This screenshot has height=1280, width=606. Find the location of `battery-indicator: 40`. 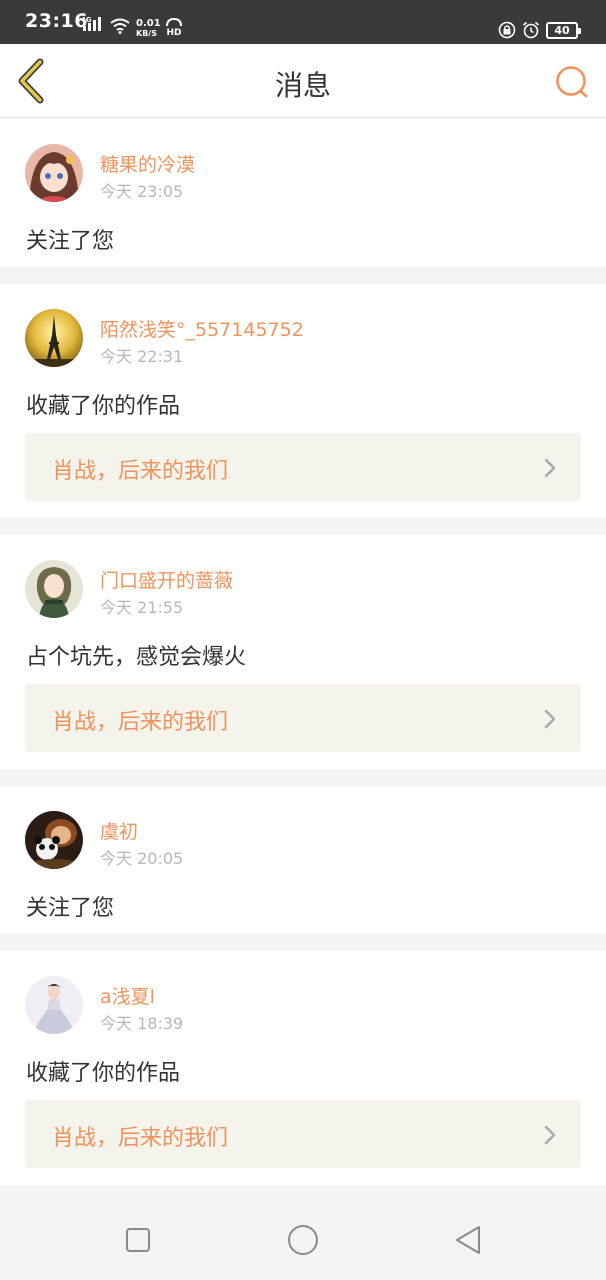

battery-indicator: 40 is located at coordinates (563, 30).